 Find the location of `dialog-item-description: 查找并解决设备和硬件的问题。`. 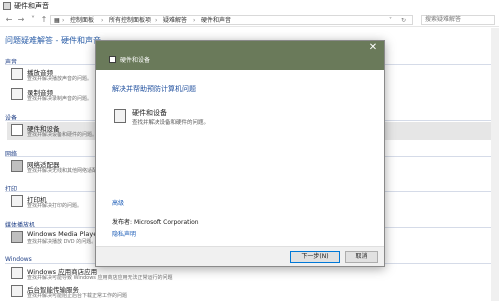

dialog-item-description: 查找并解决设备和硬件的问题。 is located at coordinates (171, 123).